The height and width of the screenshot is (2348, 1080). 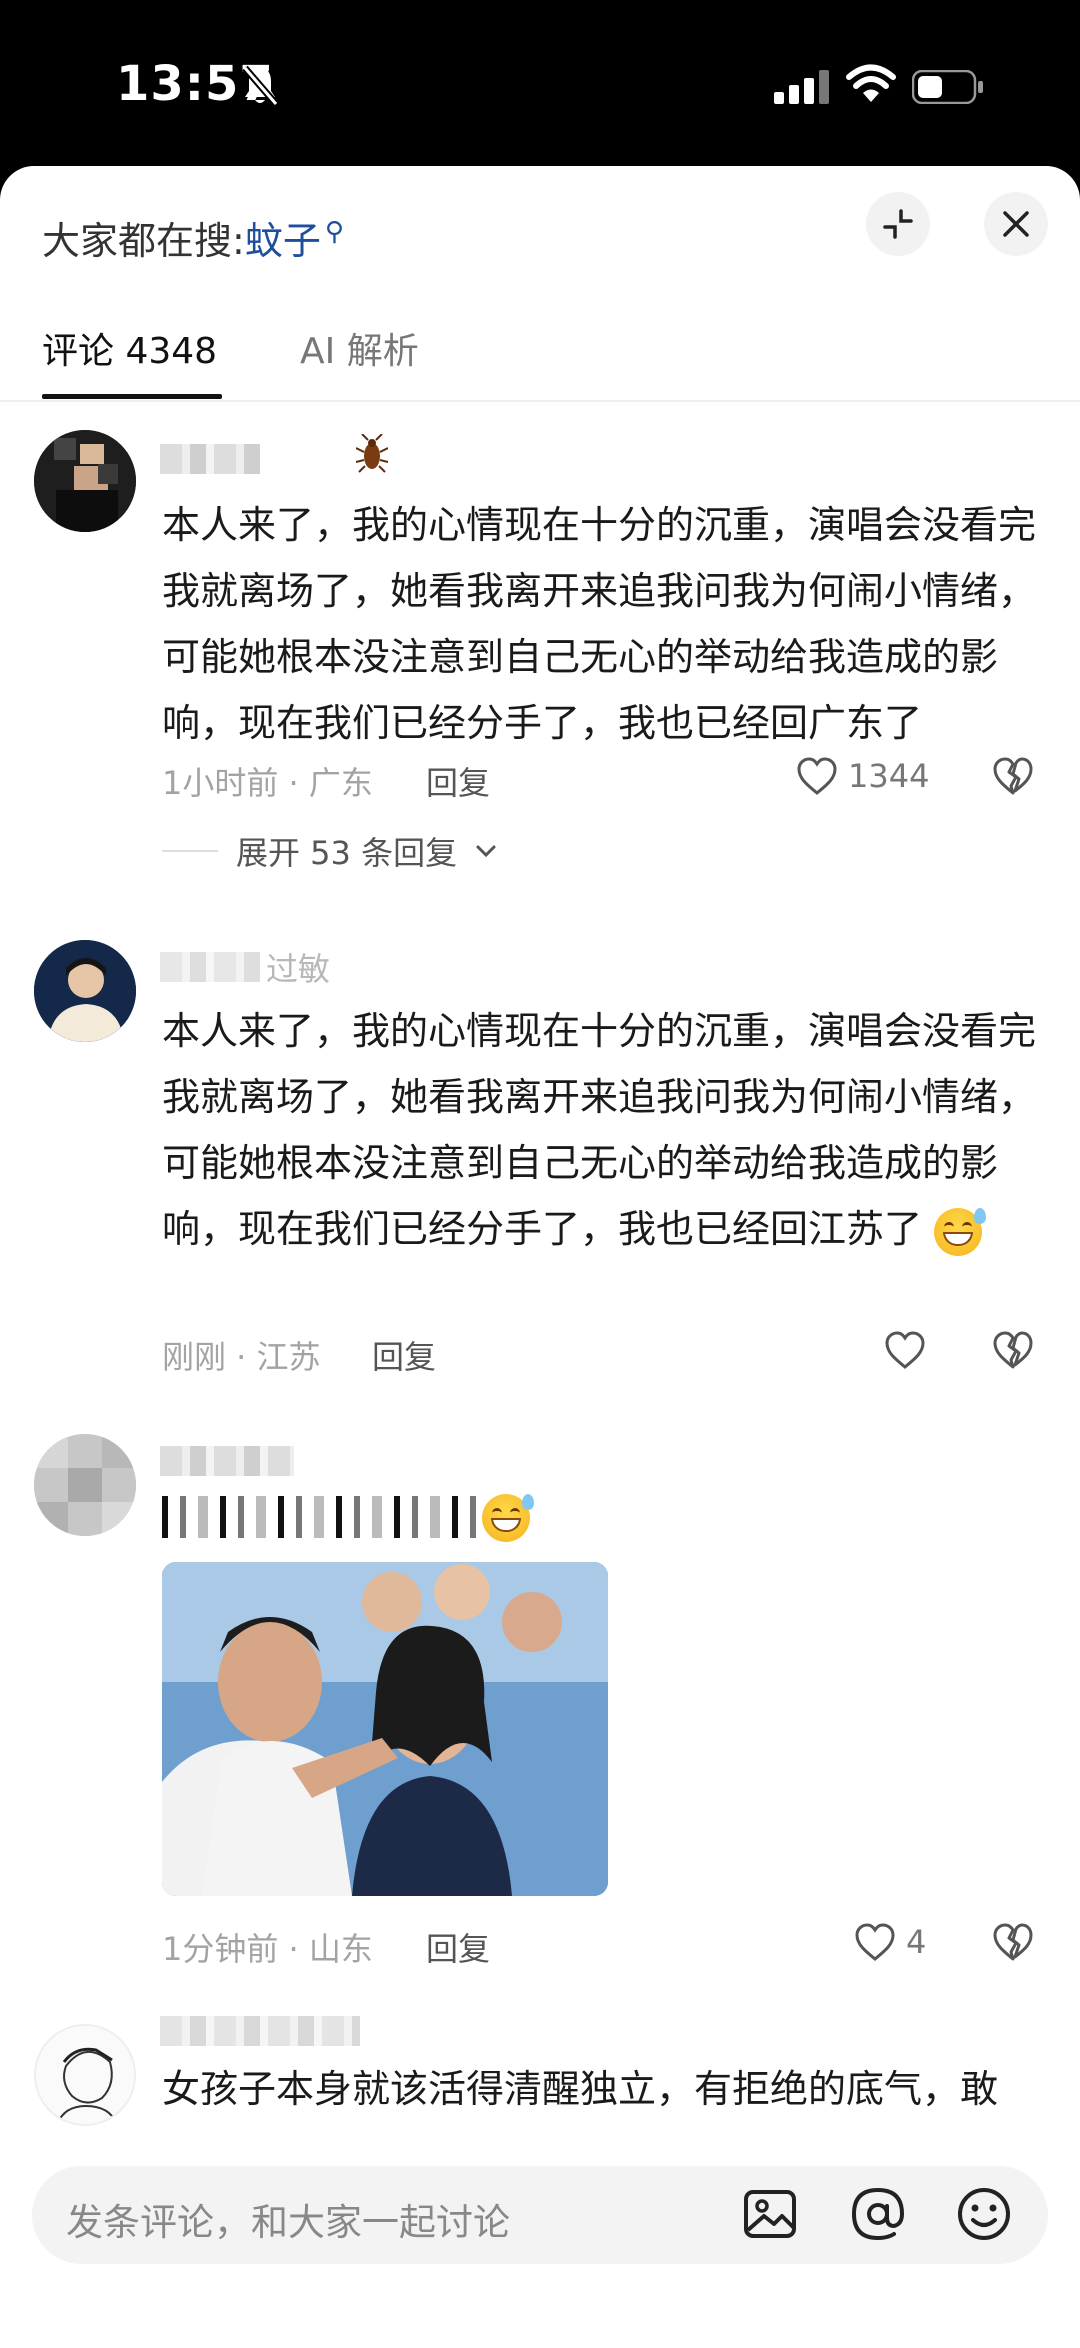 What do you see at coordinates (540, 2215) in the screenshot?
I see `comment-input: 发条评论，和大家一起讨论` at bounding box center [540, 2215].